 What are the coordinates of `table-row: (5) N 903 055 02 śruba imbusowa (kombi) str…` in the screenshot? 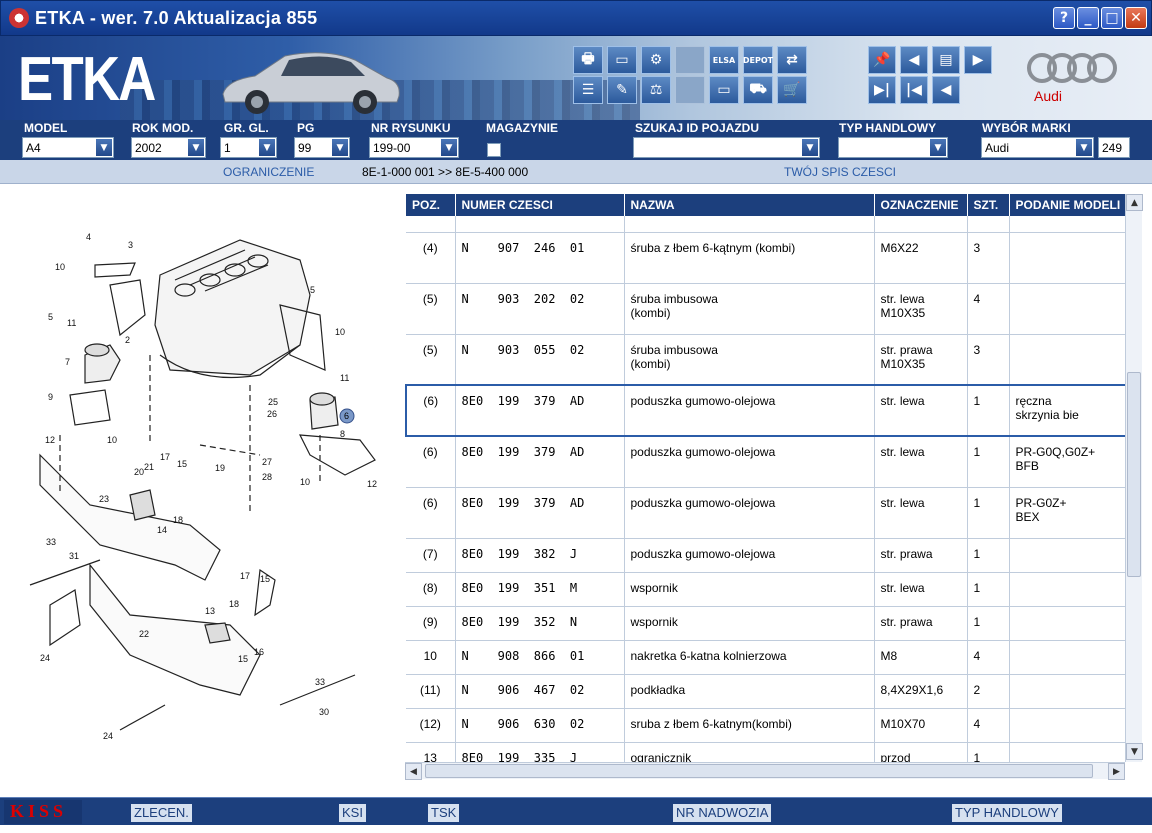 It's located at (767, 360).